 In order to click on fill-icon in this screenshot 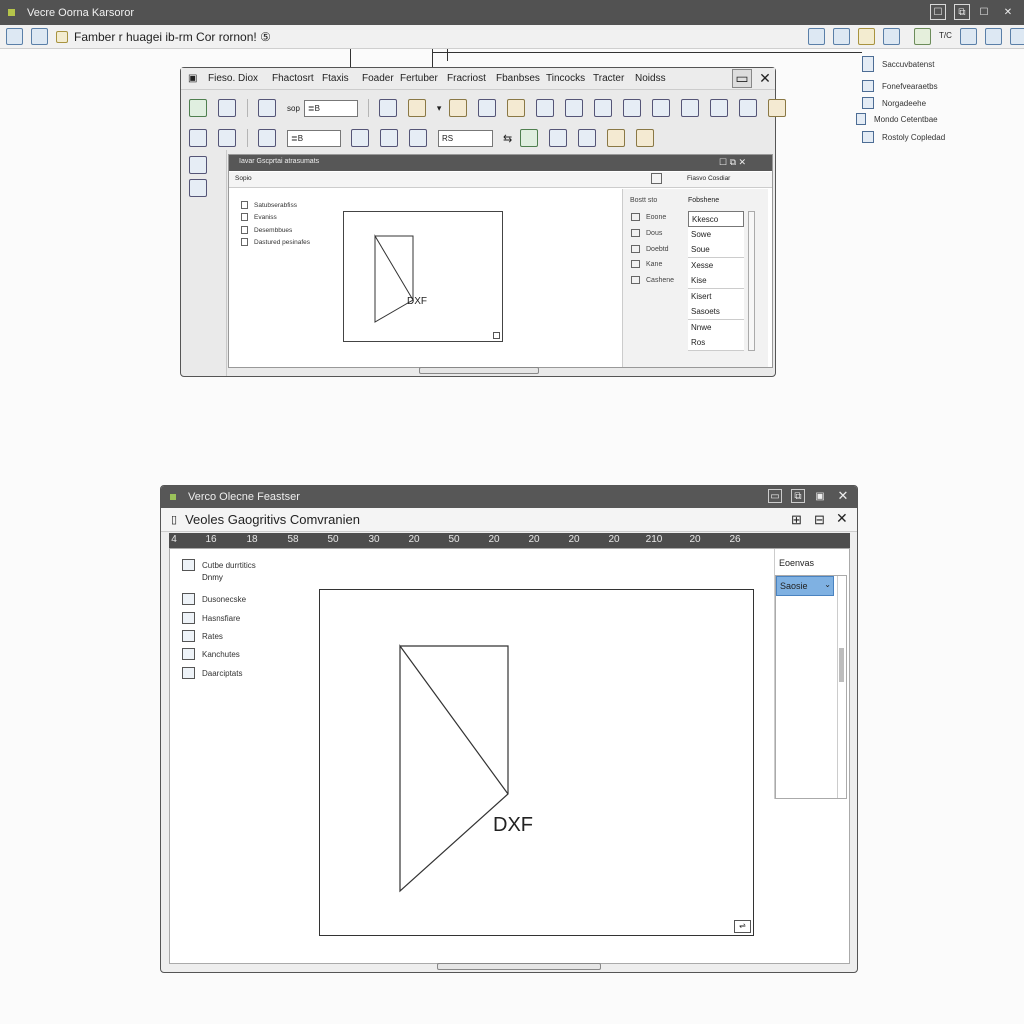, I will do `click(416, 108)`.